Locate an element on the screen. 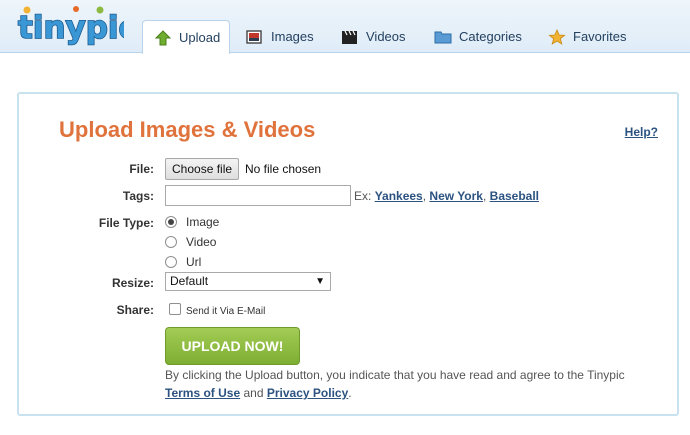 This screenshot has width=690, height=435. file-type-option-image: Image is located at coordinates (192, 222).